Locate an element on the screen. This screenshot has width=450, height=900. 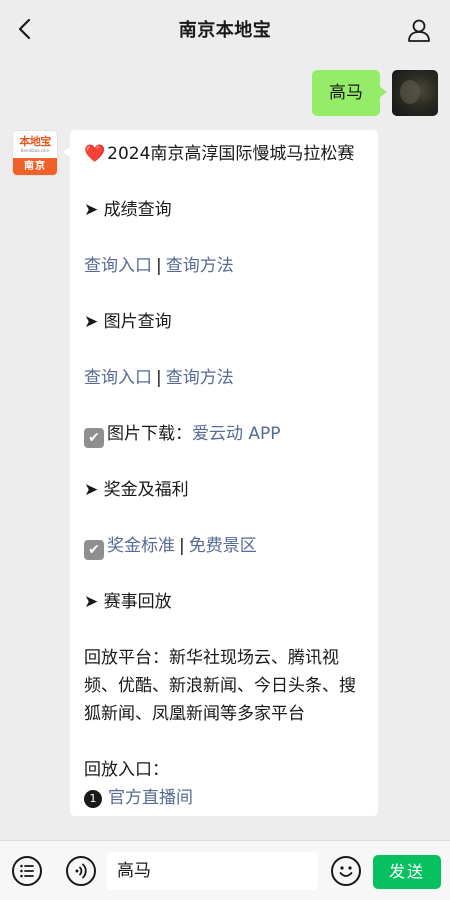
photos-links: 查询入口 | 查询方法 is located at coordinates (224, 378).